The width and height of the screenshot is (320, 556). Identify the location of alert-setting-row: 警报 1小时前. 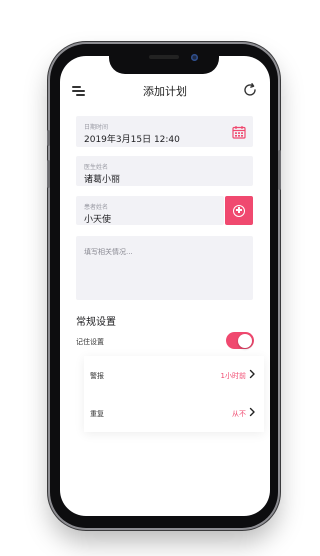
(174, 375).